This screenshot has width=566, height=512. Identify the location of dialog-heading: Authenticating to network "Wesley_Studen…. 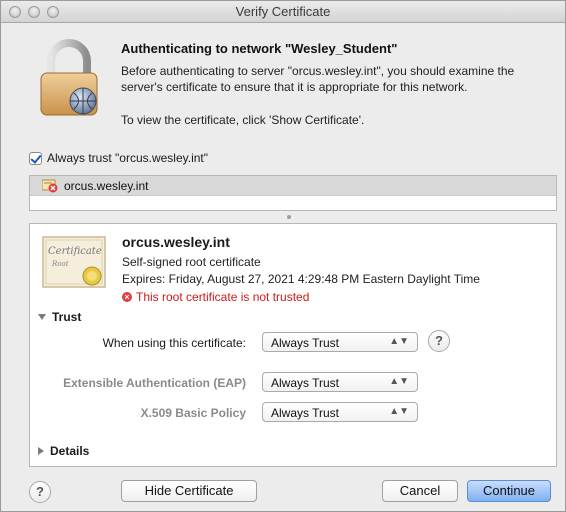
(259, 48).